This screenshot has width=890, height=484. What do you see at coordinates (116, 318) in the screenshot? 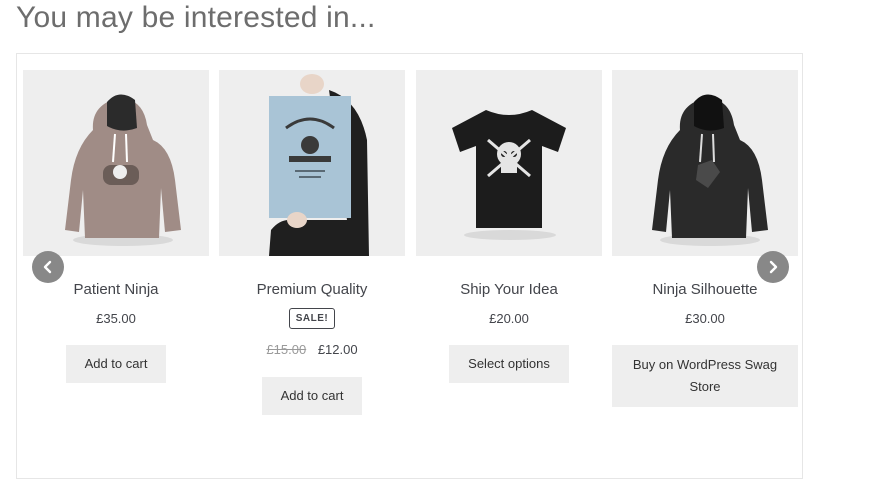
I see `product-price: £35.00` at bounding box center [116, 318].